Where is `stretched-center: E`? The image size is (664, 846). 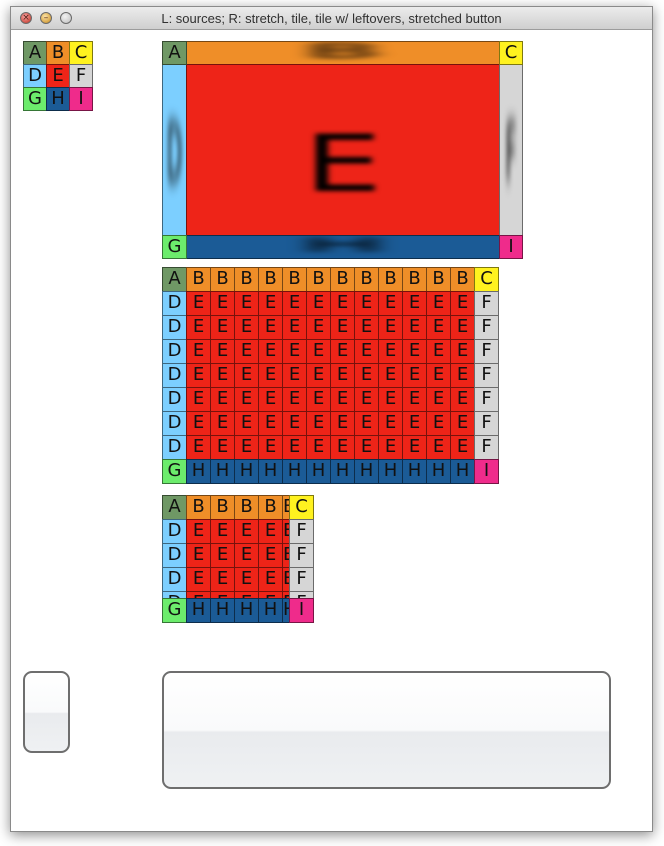 stretched-center: E is located at coordinates (343, 161).